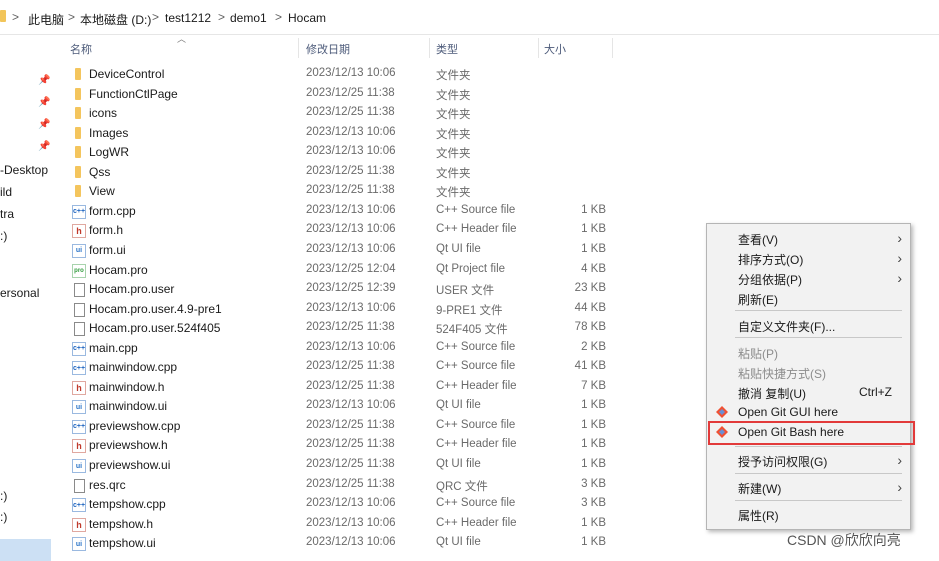  I want to click on menu-item-refresh: 刷新(E), so click(808, 298).